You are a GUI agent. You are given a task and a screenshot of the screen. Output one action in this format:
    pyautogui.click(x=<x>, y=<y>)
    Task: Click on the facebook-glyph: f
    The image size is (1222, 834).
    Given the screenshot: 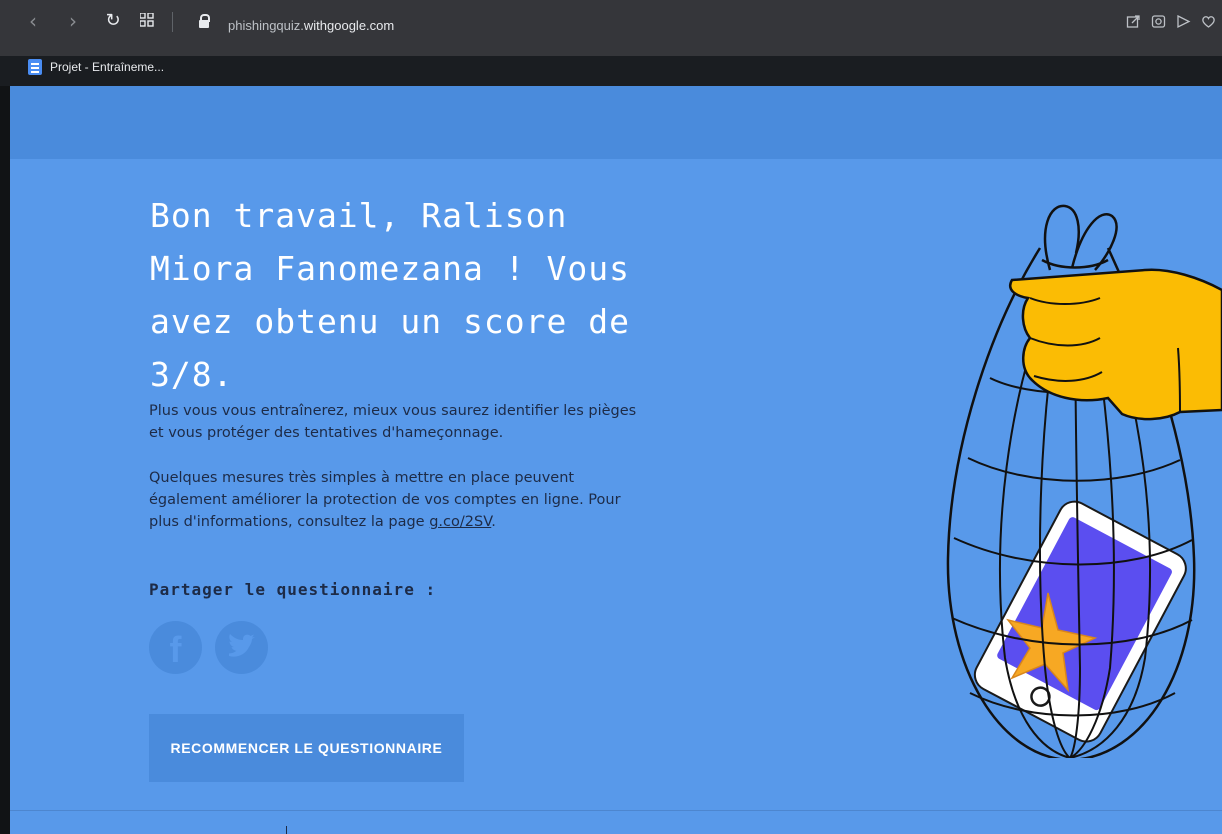 What is the action you would take?
    pyautogui.click(x=175, y=649)
    